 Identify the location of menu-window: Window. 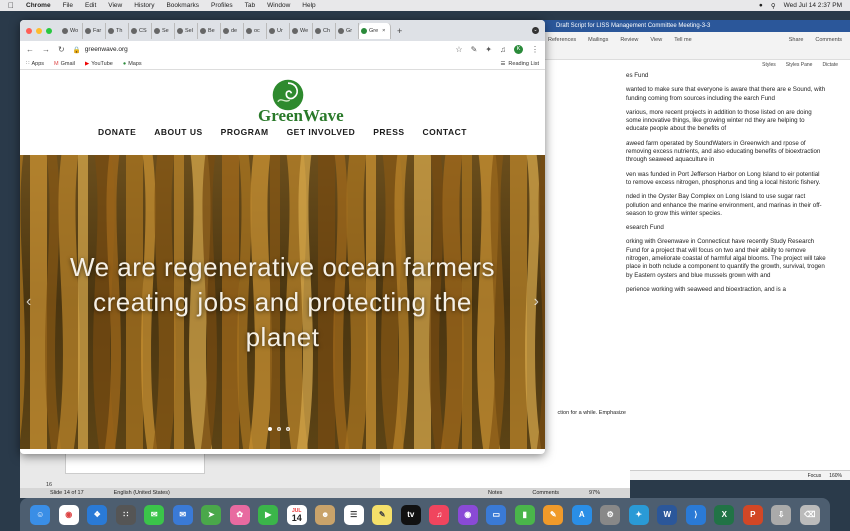
(278, 5).